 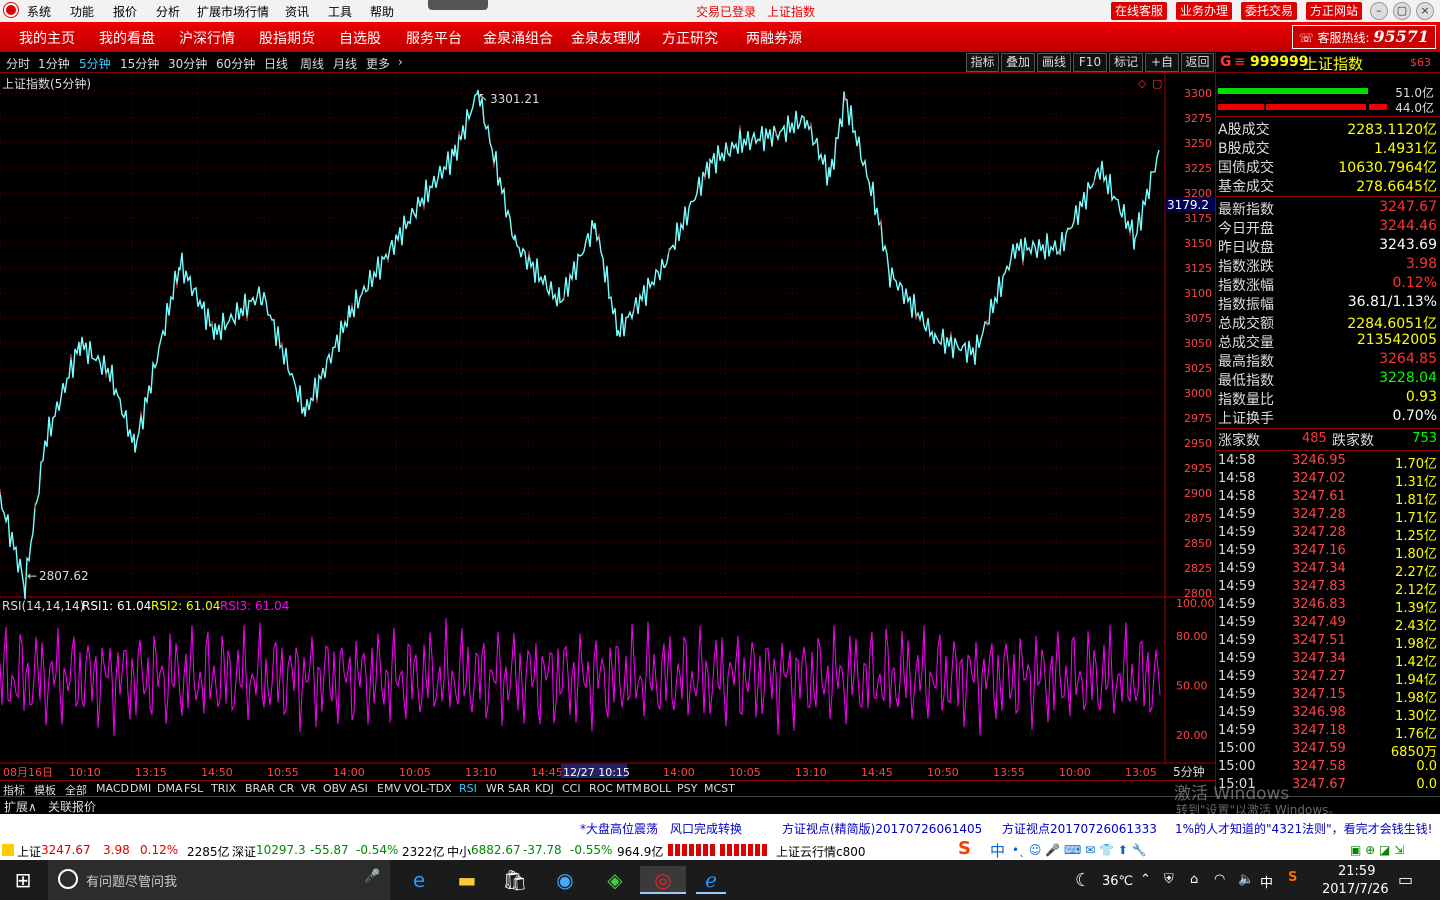 I want to click on indicator-tab: DMI, so click(x=140, y=788).